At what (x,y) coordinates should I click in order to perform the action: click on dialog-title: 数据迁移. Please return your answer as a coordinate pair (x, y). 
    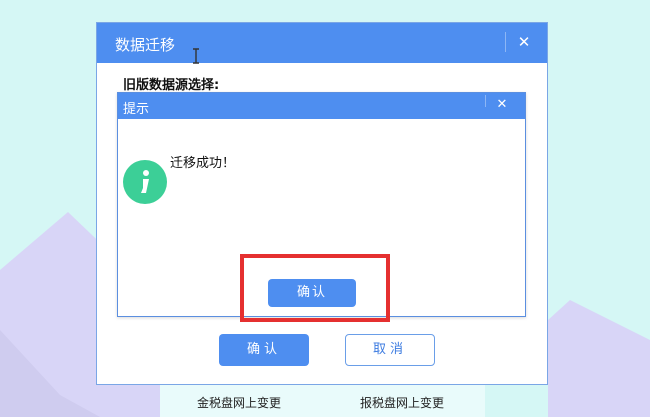
    Looking at the image, I should click on (145, 45).